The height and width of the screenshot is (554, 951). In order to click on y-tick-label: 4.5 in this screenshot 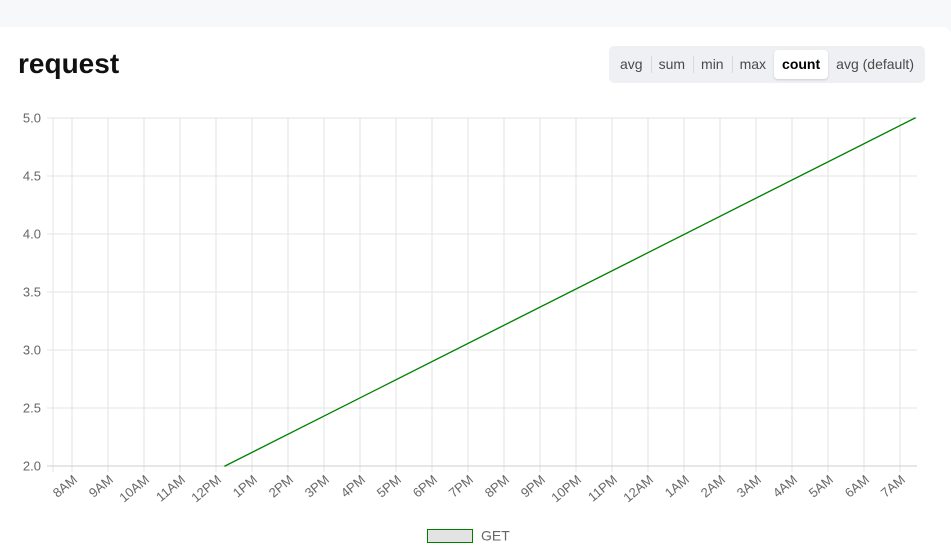, I will do `click(32, 176)`.